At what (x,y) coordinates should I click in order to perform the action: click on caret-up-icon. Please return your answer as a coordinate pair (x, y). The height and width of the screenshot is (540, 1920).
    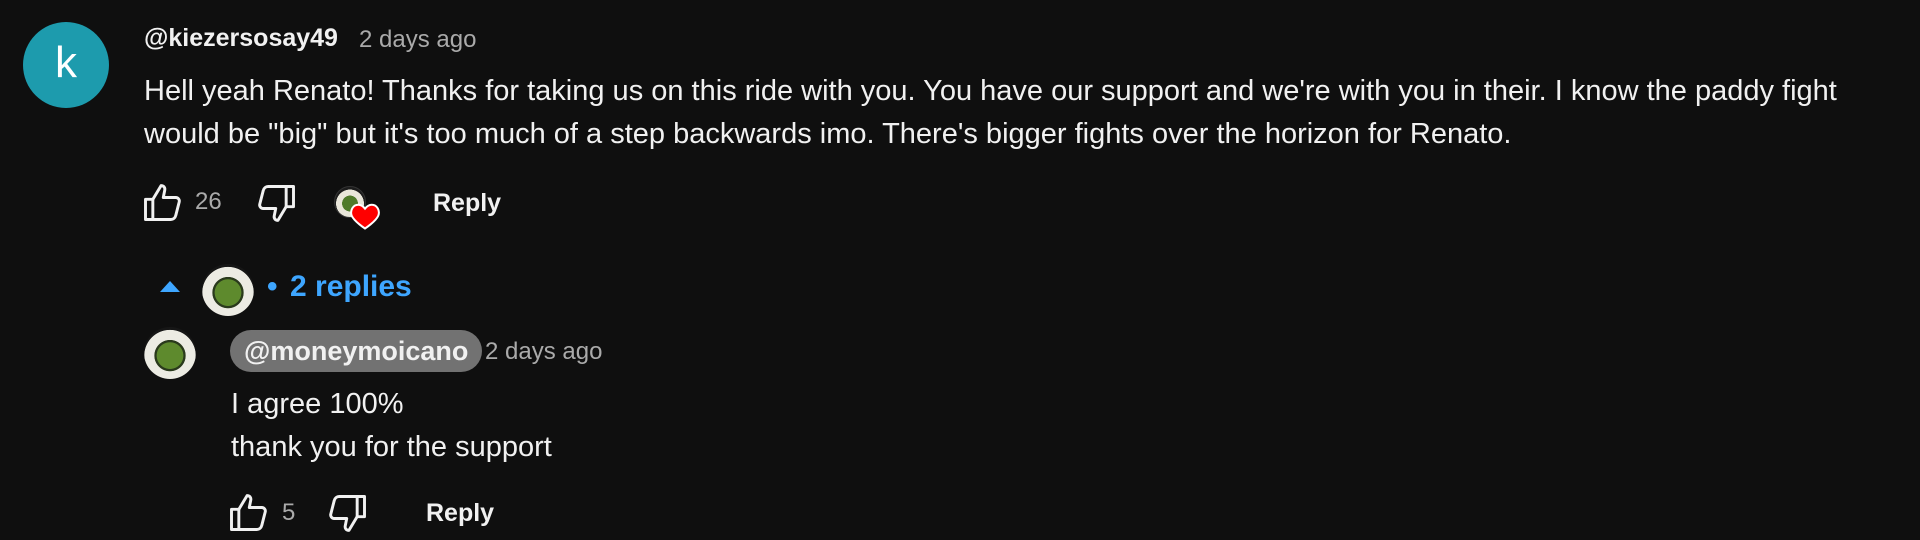
    Looking at the image, I should click on (170, 286).